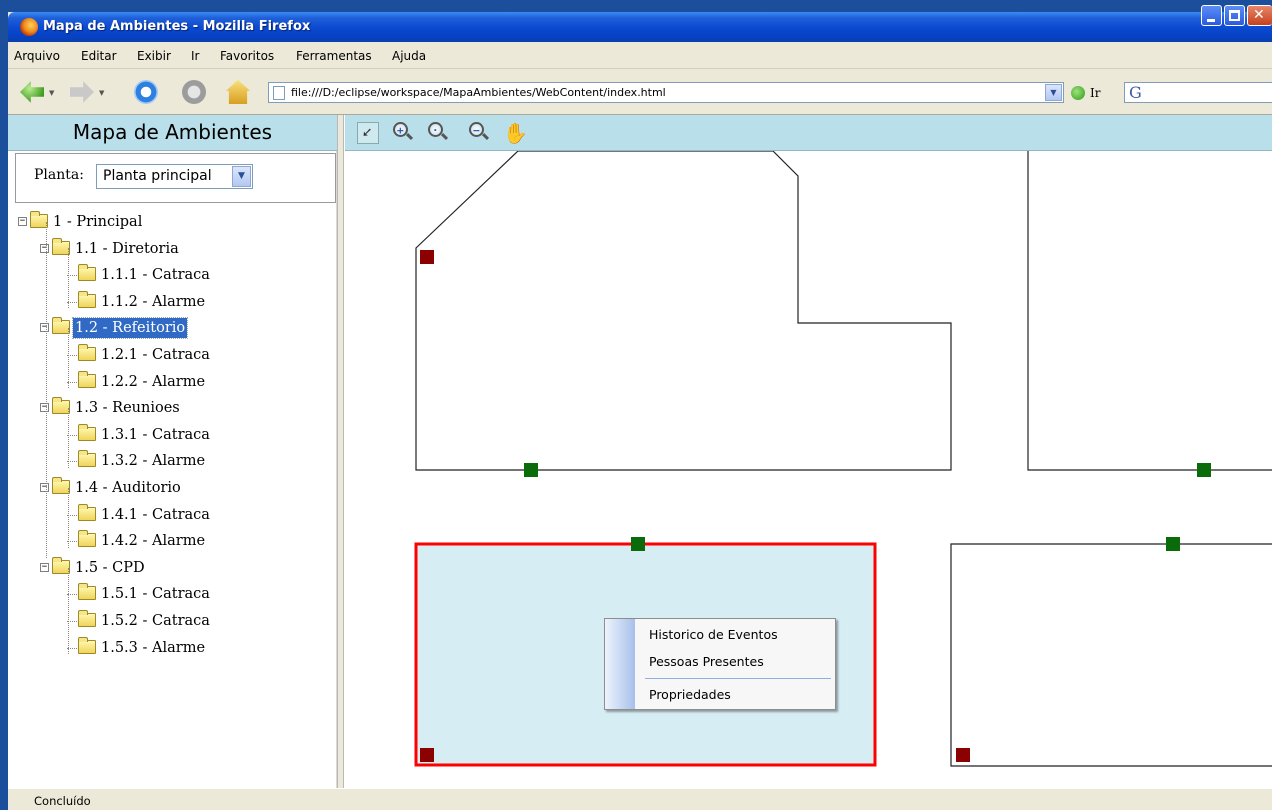 The image size is (1272, 810). What do you see at coordinates (706, 661) in the screenshot?
I see `context-menu-item-pessoas: Pessoas Presentes` at bounding box center [706, 661].